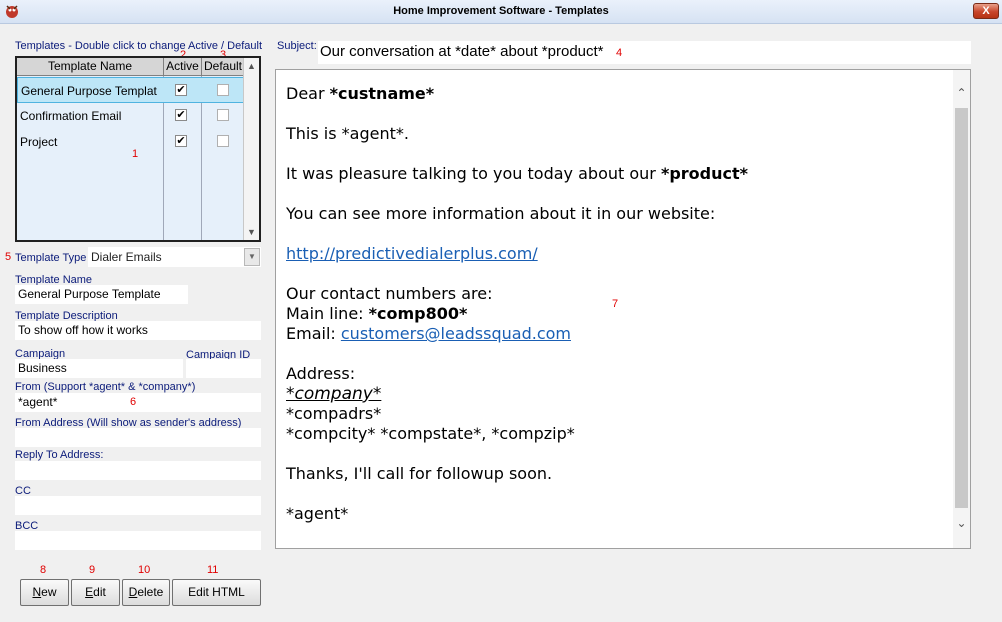 Image resolution: width=1002 pixels, height=622 pixels. I want to click on template-type-select: Dialer Emails ▼, so click(174, 257).